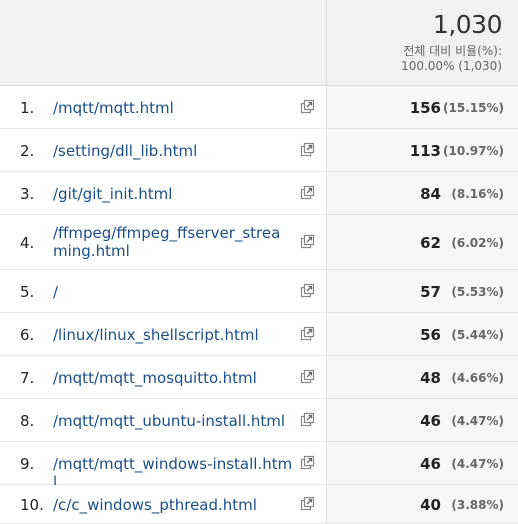  Describe the element at coordinates (27, 421) in the screenshot. I see `row-number: 8.` at that location.